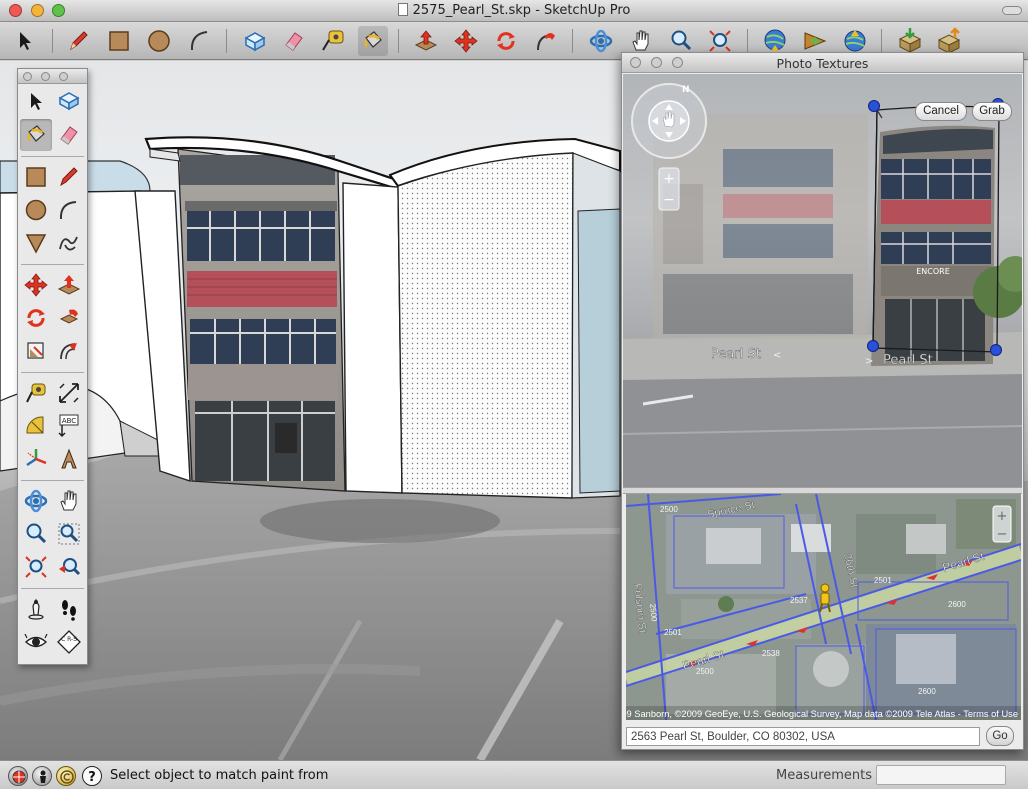  Describe the element at coordinates (398, 41) in the screenshot. I see `toolbar-separator` at that location.